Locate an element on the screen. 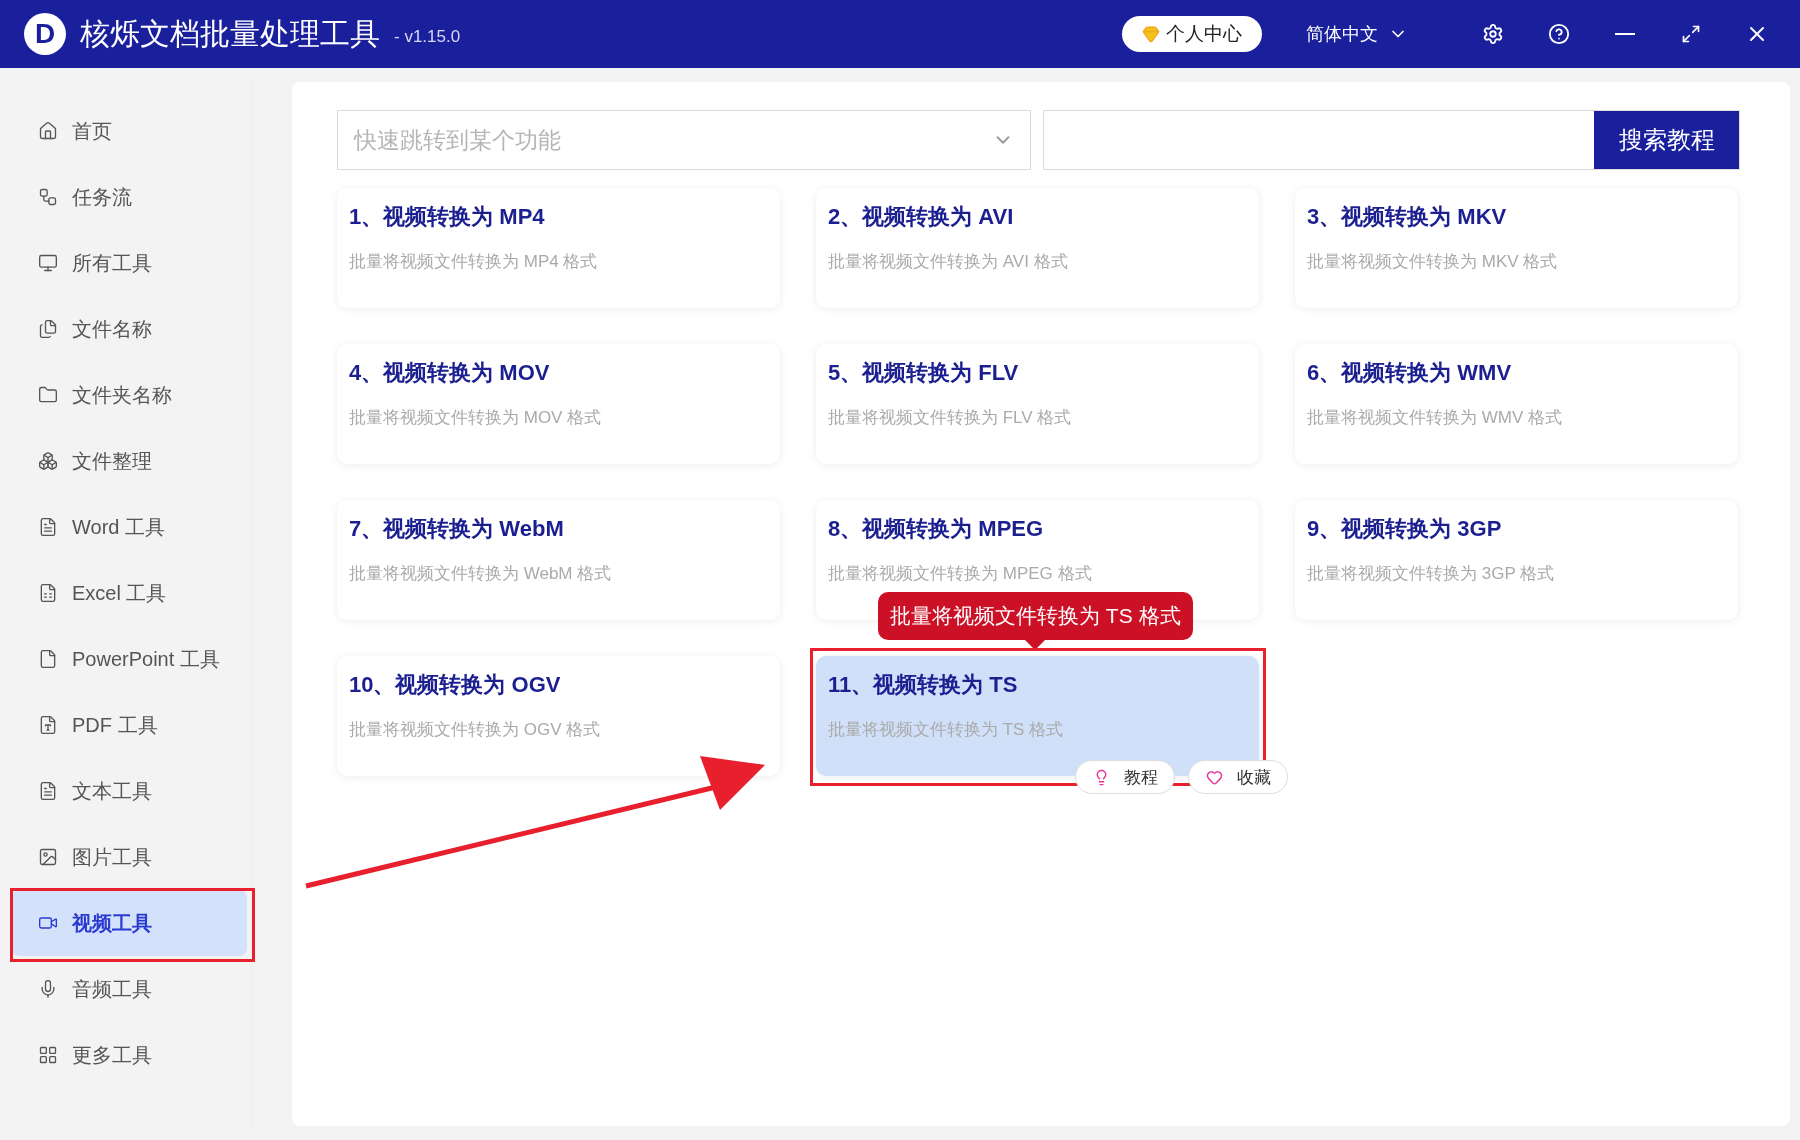 The width and height of the screenshot is (1800, 1140). tool-title: 3、视频转换为 MKV is located at coordinates (1407, 217).